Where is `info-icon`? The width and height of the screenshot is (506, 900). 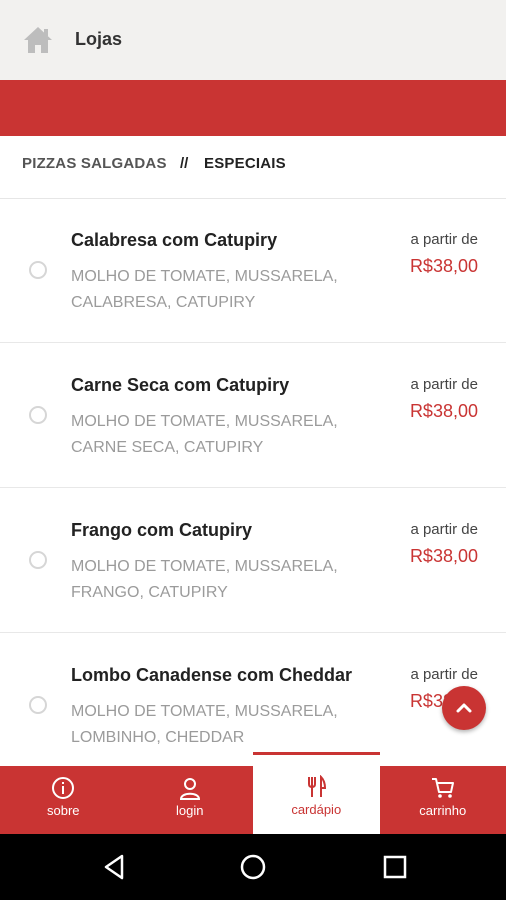
info-icon is located at coordinates (63, 788).